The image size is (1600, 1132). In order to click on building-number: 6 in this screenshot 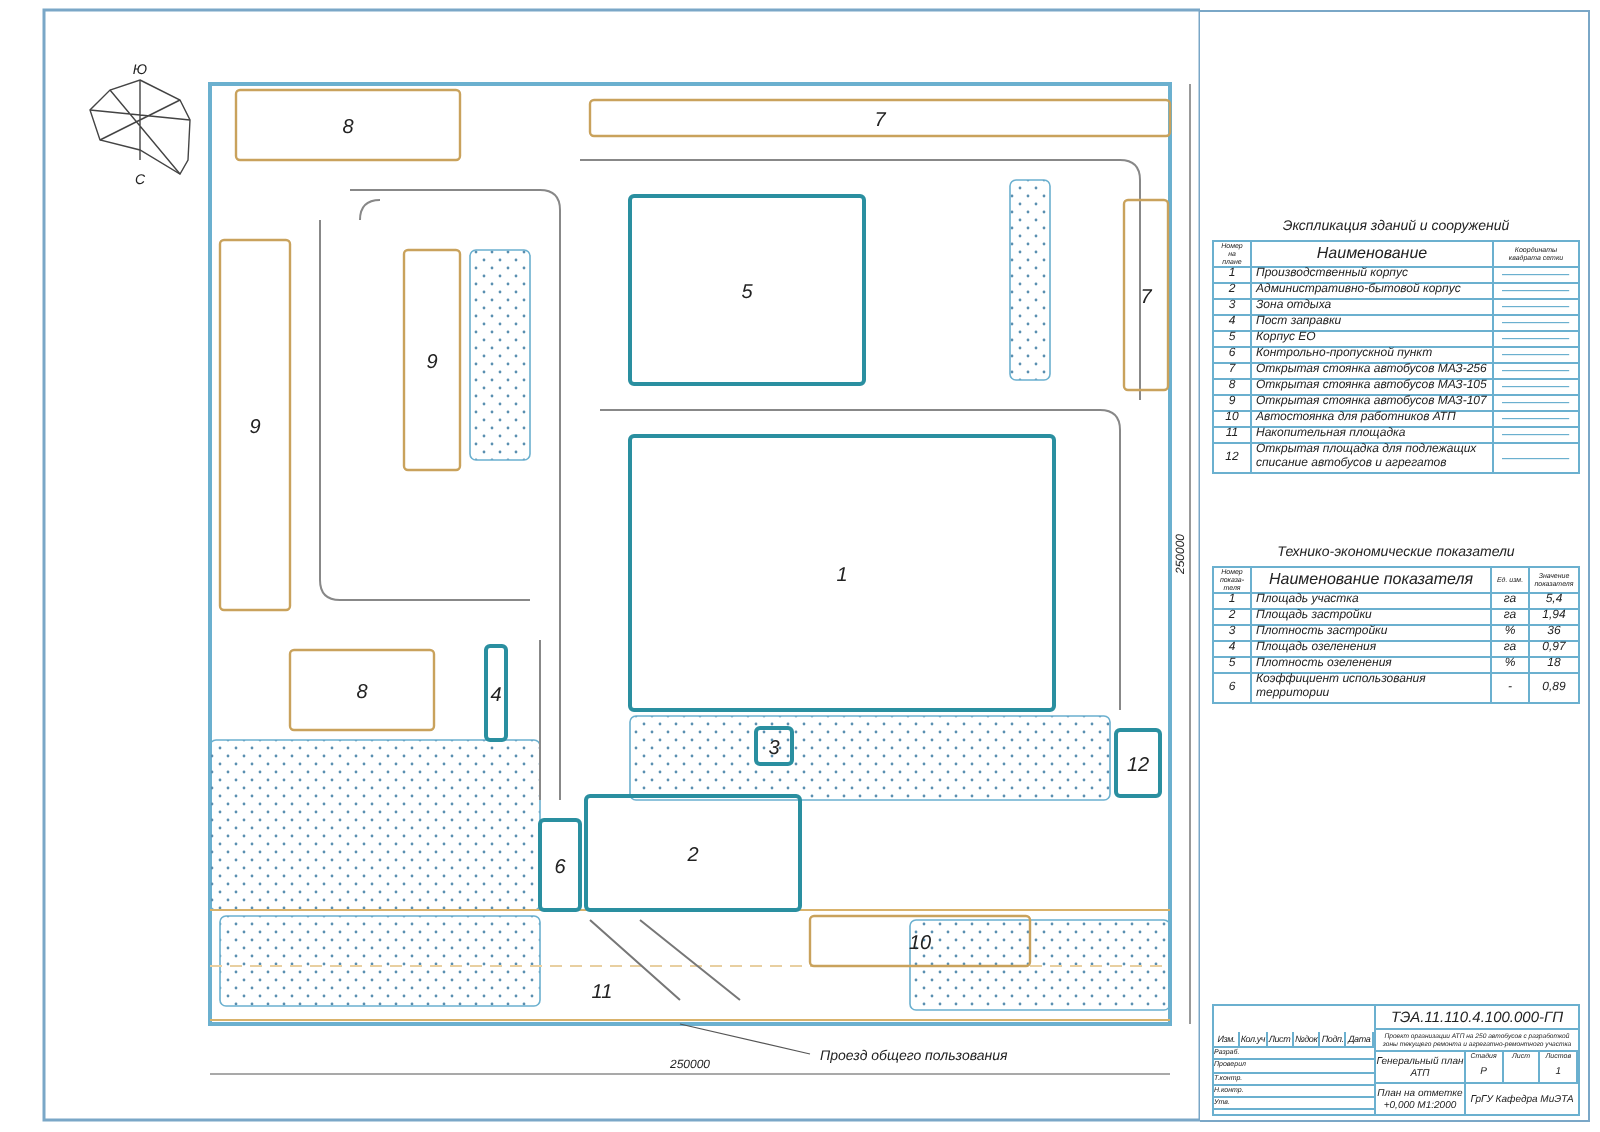, I will do `click(560, 868)`.